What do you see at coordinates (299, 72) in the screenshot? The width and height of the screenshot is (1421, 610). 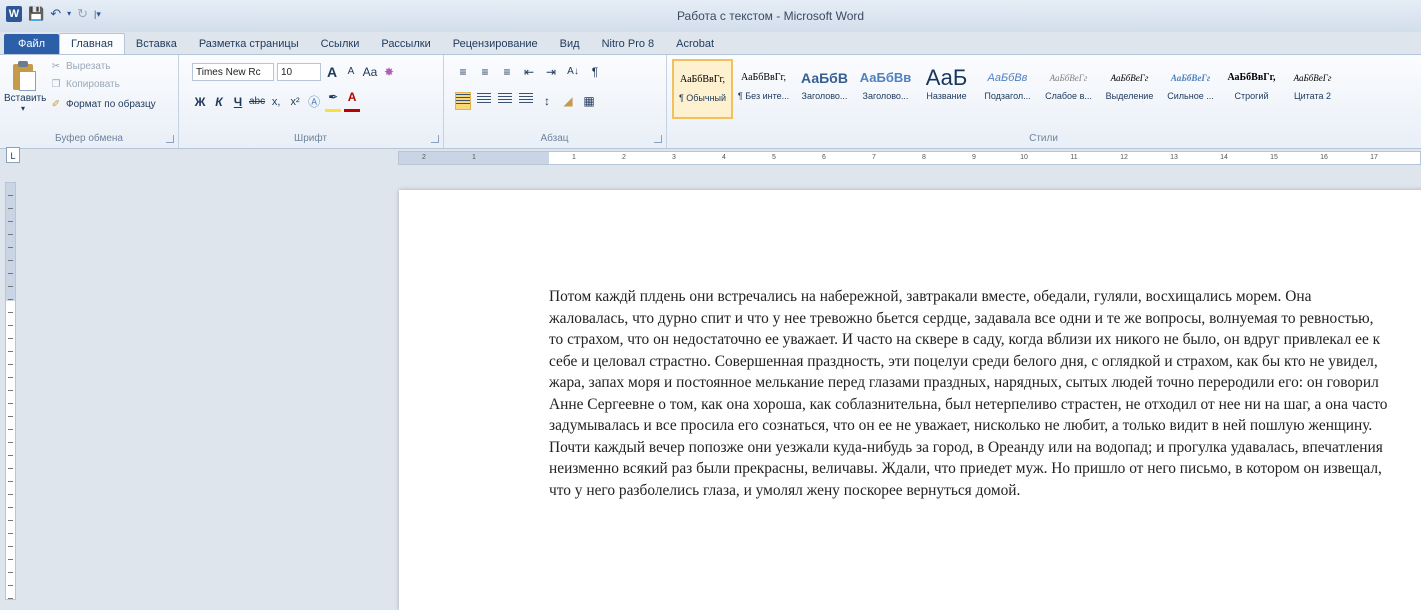 I see `font-size-combo: 10` at bounding box center [299, 72].